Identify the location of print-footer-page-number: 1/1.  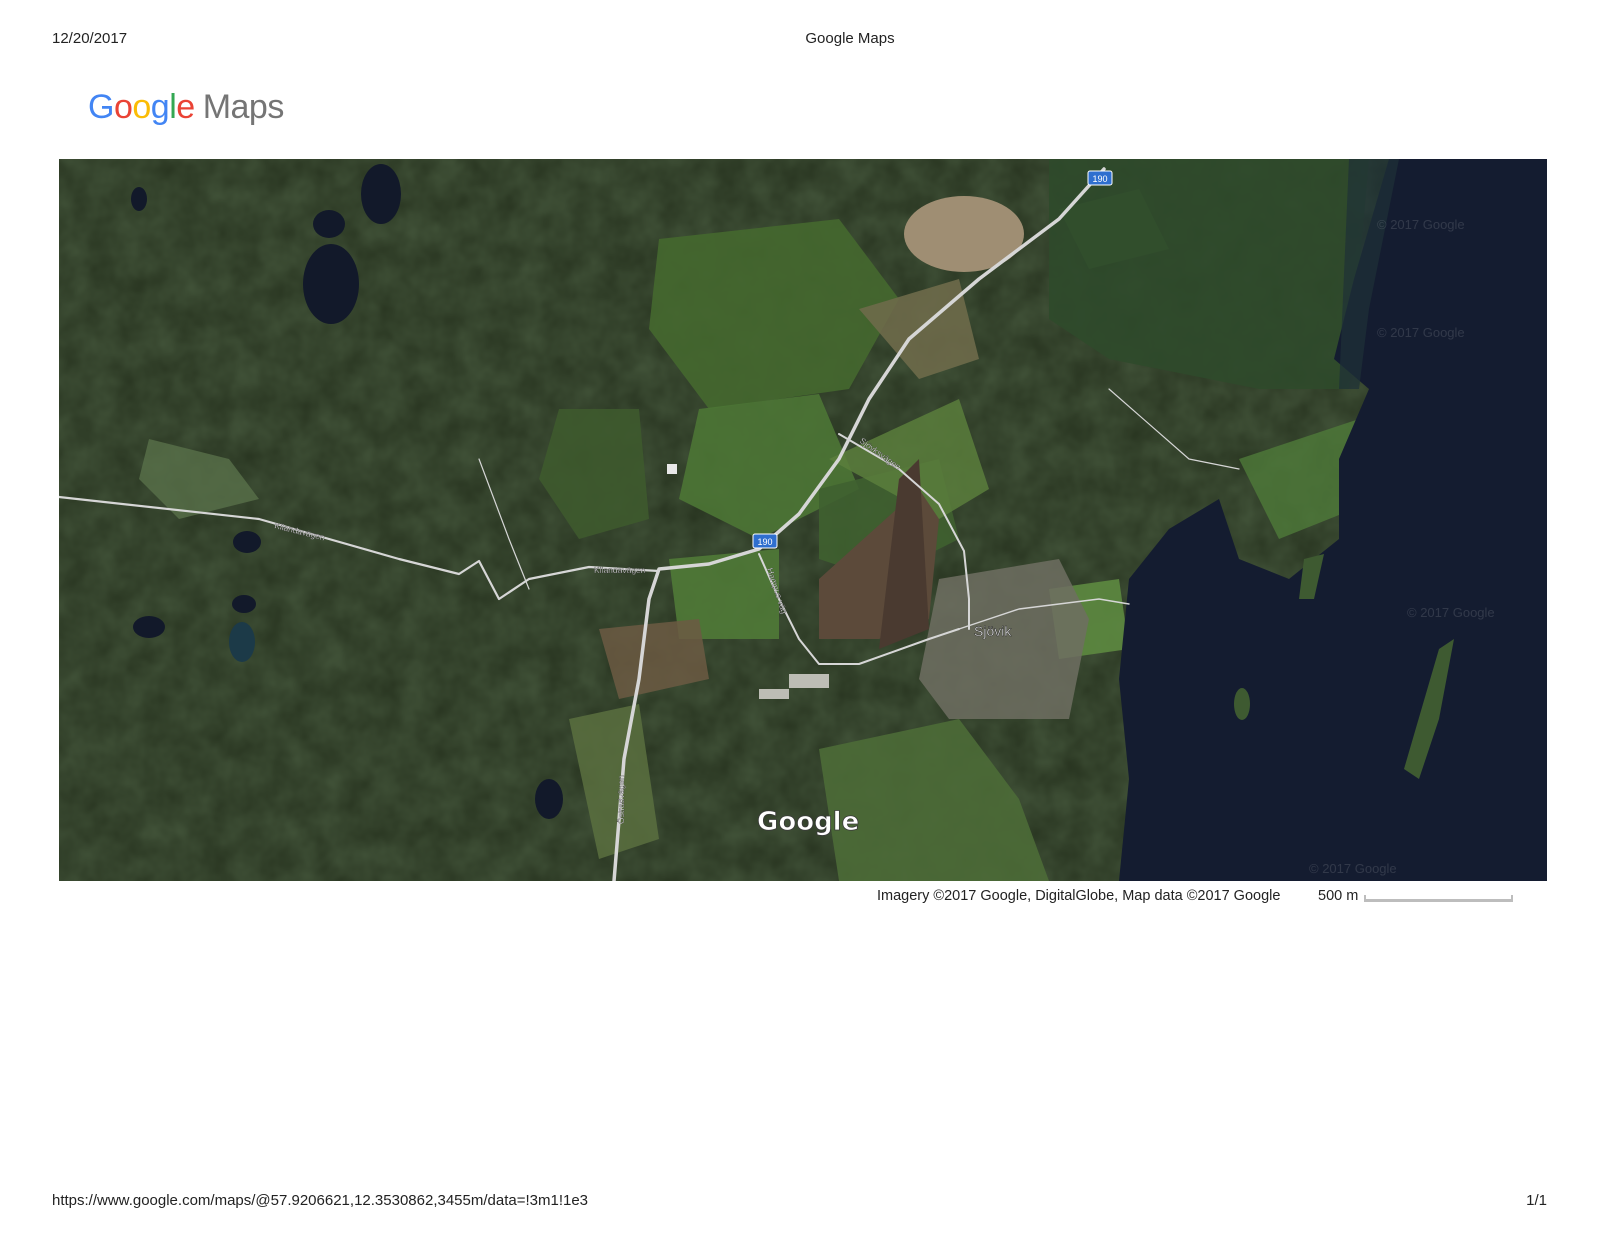
(1536, 1200).